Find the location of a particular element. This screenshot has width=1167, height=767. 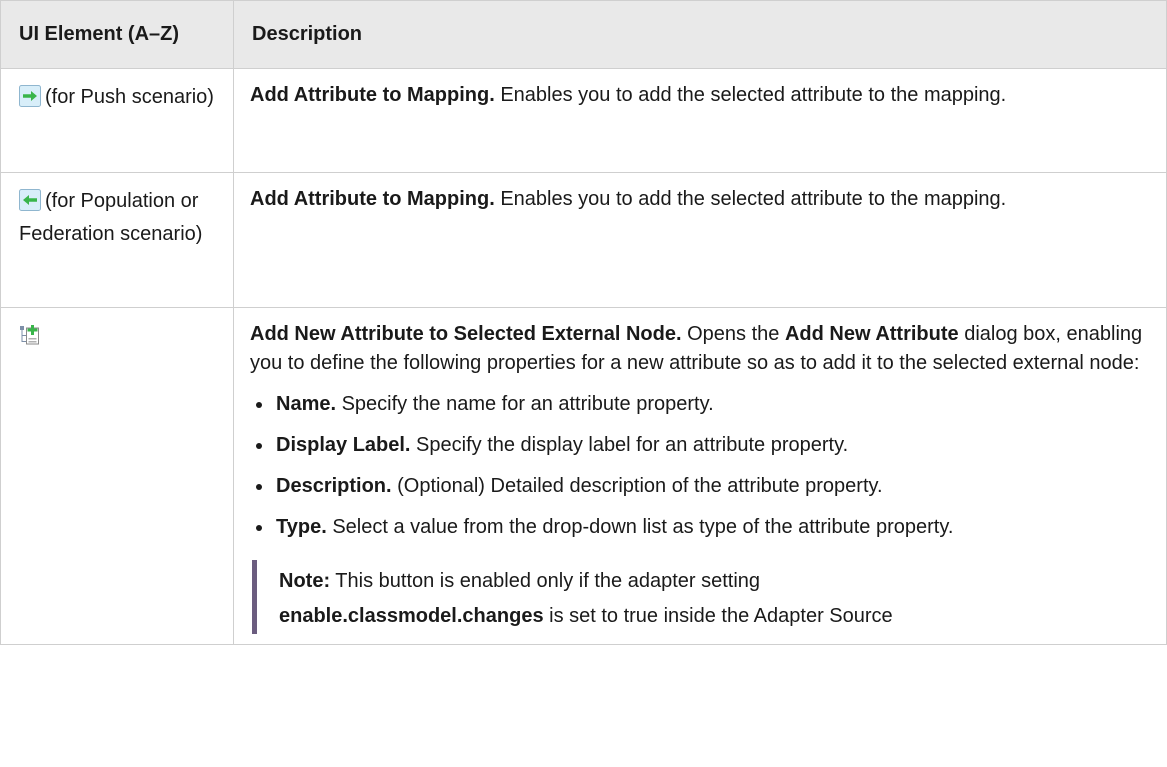

arrow-right-icon is located at coordinates (30, 96).